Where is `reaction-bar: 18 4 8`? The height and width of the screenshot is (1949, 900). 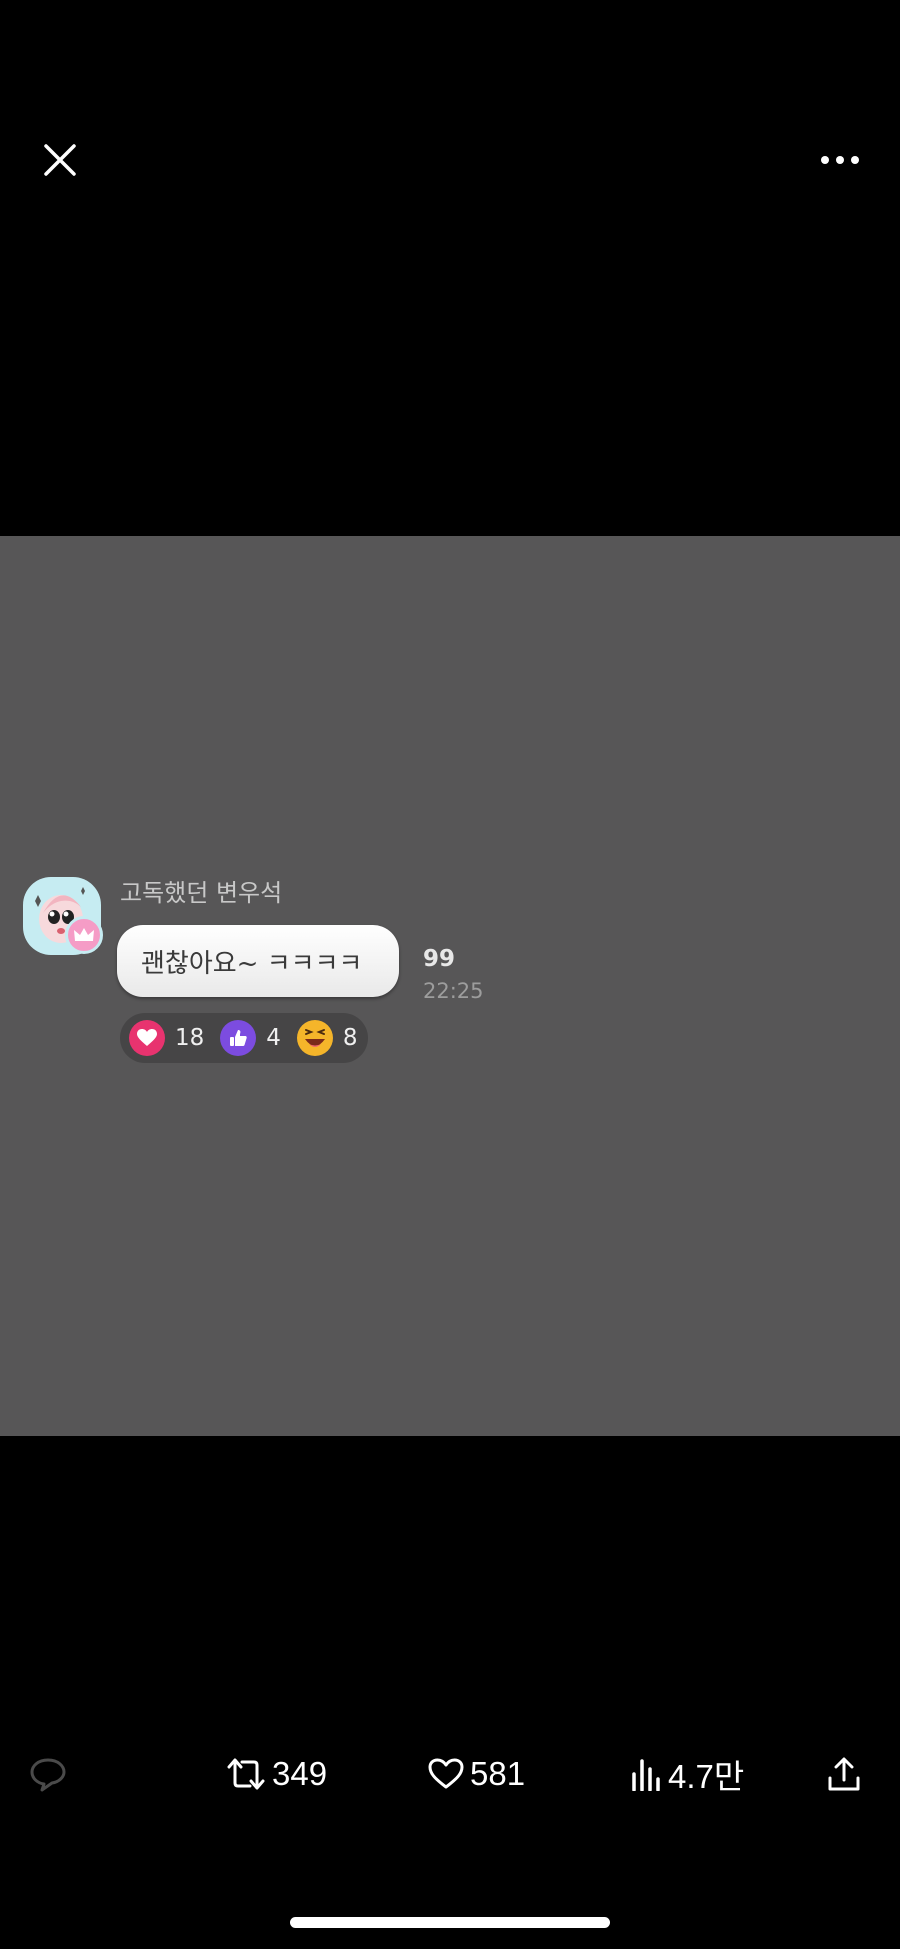
reaction-bar: 18 4 8 is located at coordinates (244, 1038).